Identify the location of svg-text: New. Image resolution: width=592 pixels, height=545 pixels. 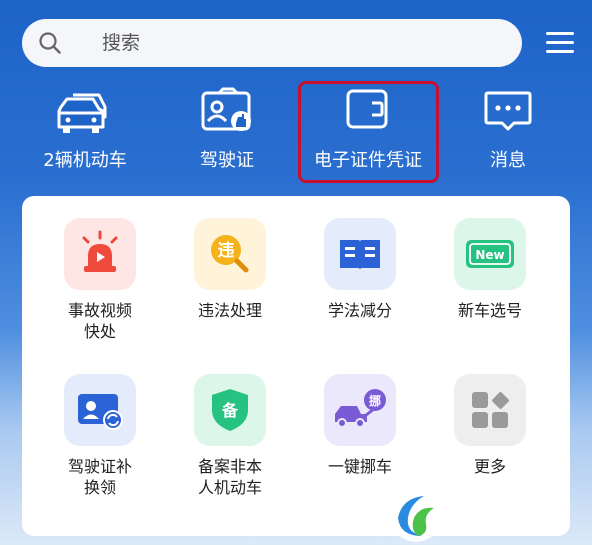
(489, 255).